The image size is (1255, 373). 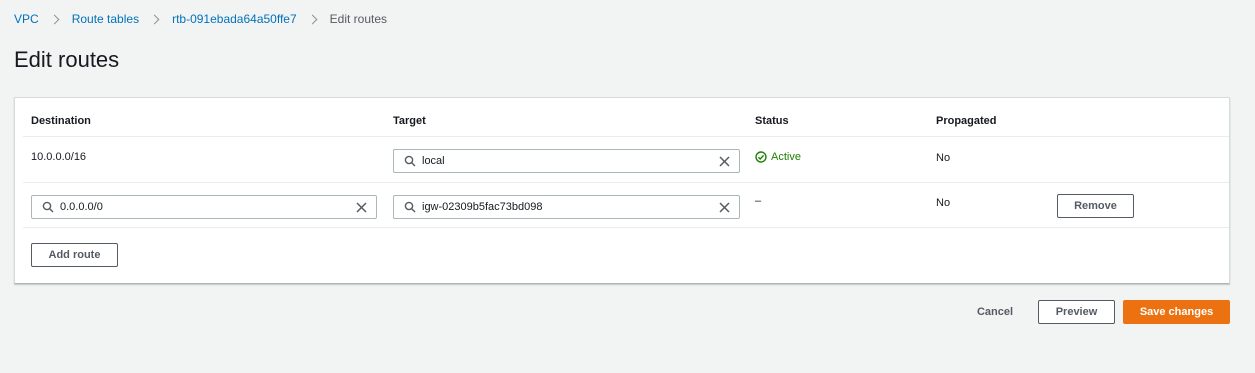 What do you see at coordinates (59, 157) in the screenshot?
I see `destination-value: 10.0.0.0/16` at bounding box center [59, 157].